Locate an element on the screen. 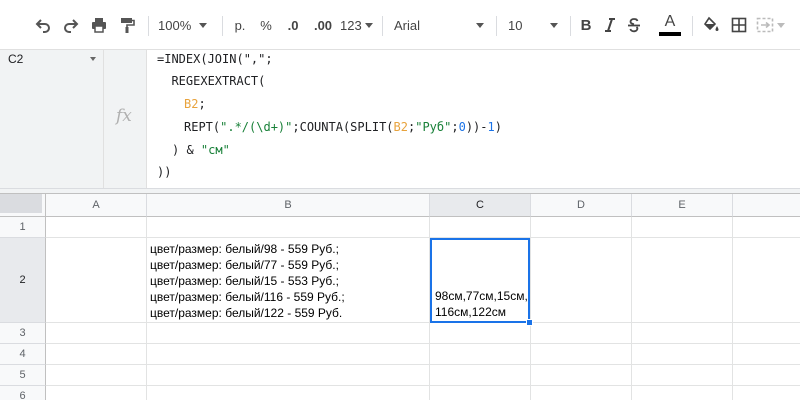  formula-token: ;COUNTA(SPLIT( is located at coordinates (343, 127).